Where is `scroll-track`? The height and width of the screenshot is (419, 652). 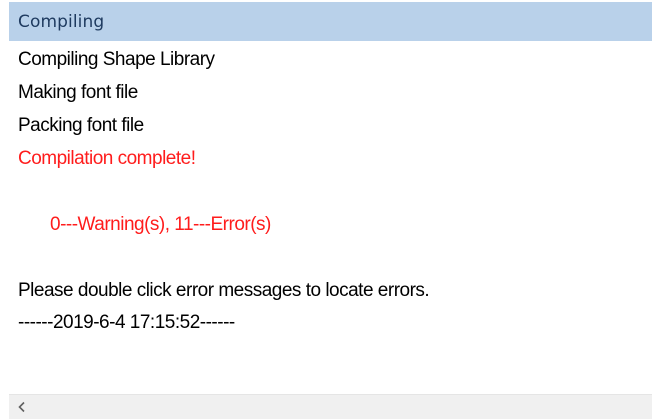
scroll-track is located at coordinates (343, 407).